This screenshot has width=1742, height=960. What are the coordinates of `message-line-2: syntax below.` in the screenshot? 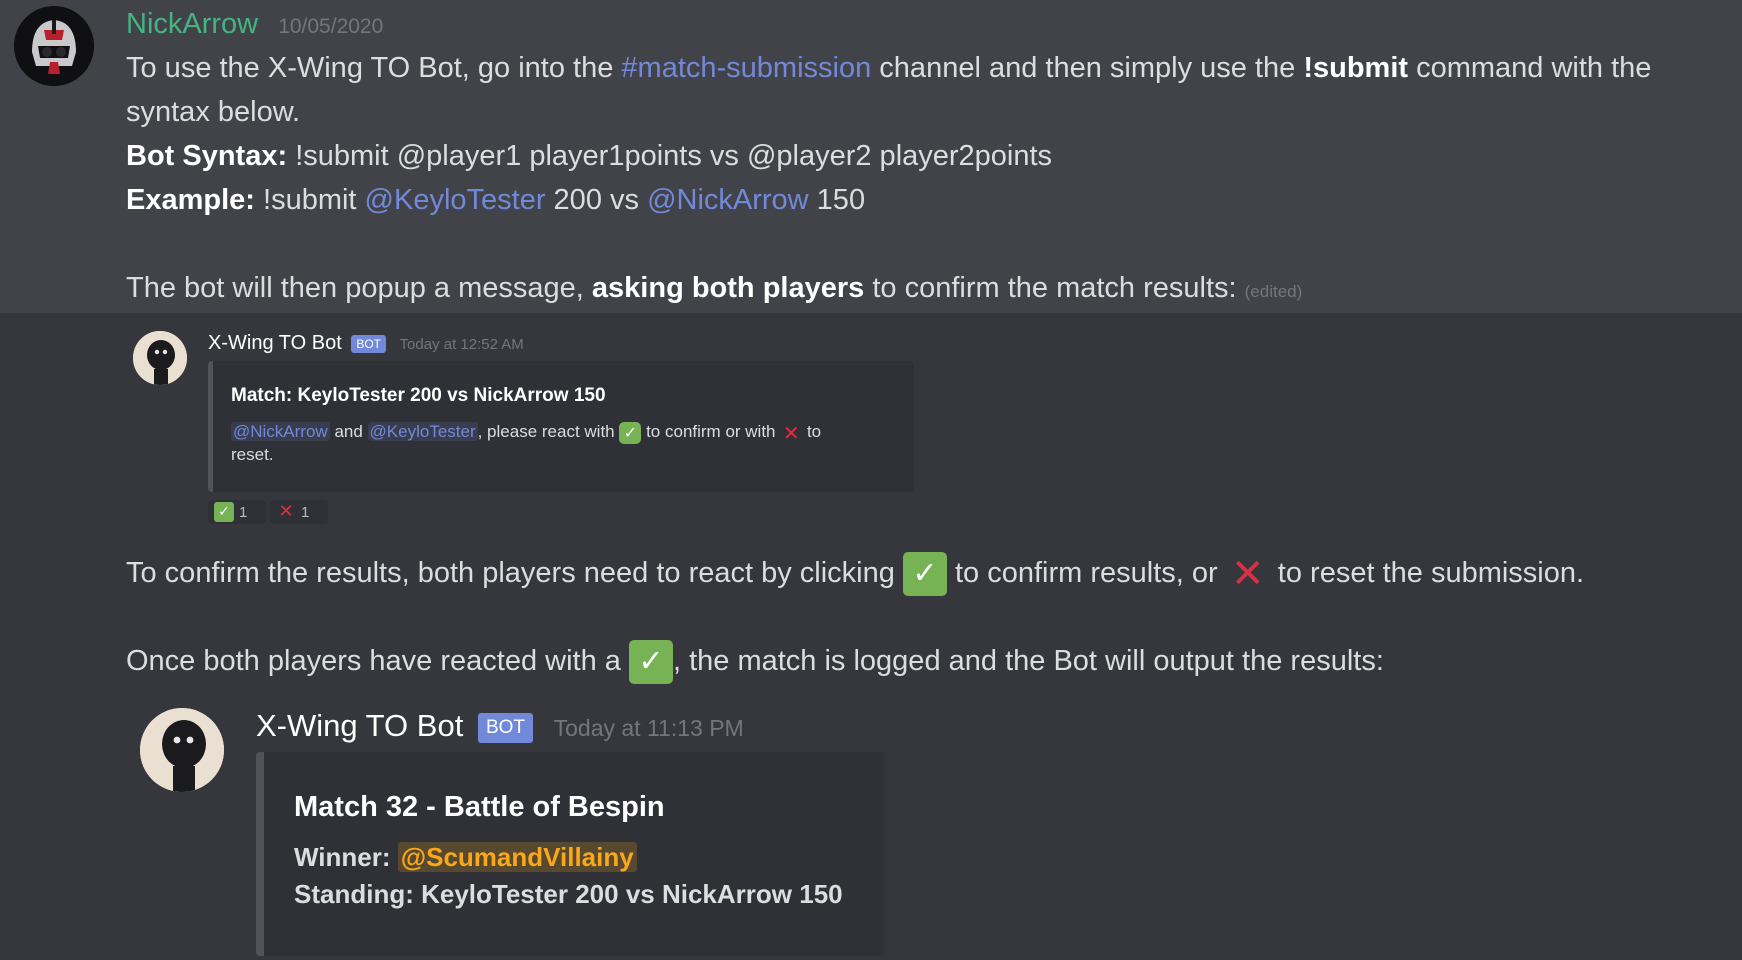 It's located at (213, 112).